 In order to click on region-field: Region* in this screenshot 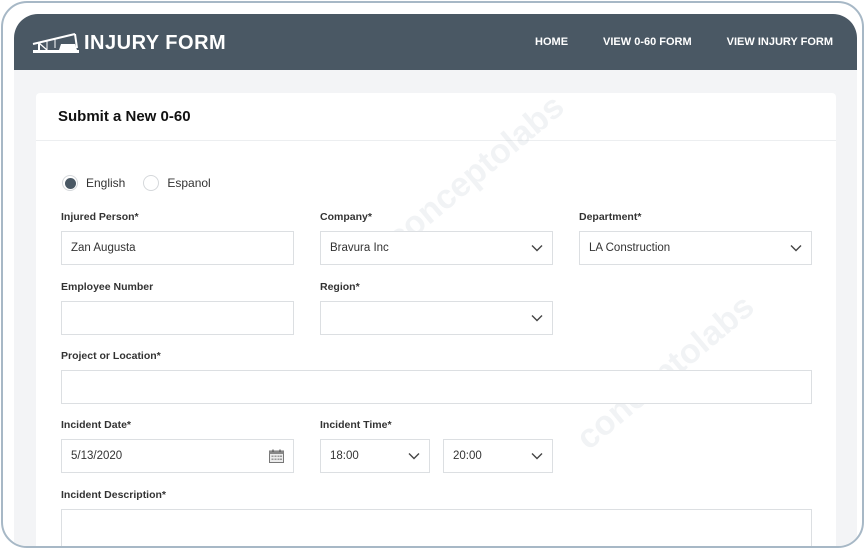, I will do `click(436, 308)`.